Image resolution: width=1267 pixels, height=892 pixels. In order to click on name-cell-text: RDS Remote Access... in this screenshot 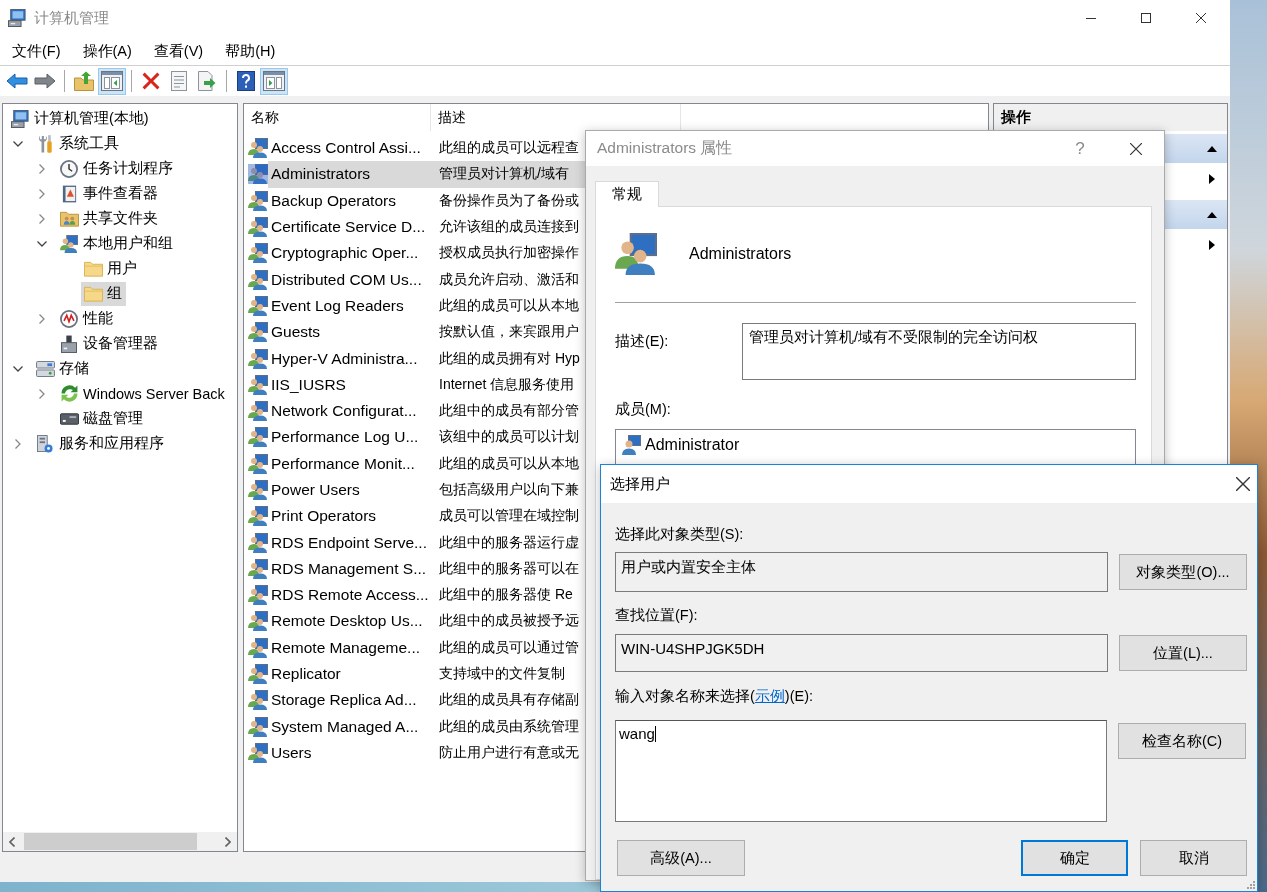, I will do `click(350, 595)`.